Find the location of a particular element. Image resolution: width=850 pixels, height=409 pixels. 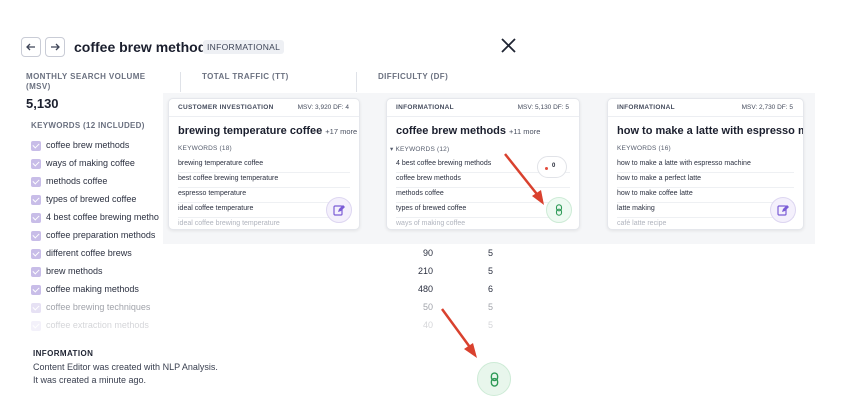

difficulty-label: DIFFICULTY (DF) is located at coordinates (413, 76).